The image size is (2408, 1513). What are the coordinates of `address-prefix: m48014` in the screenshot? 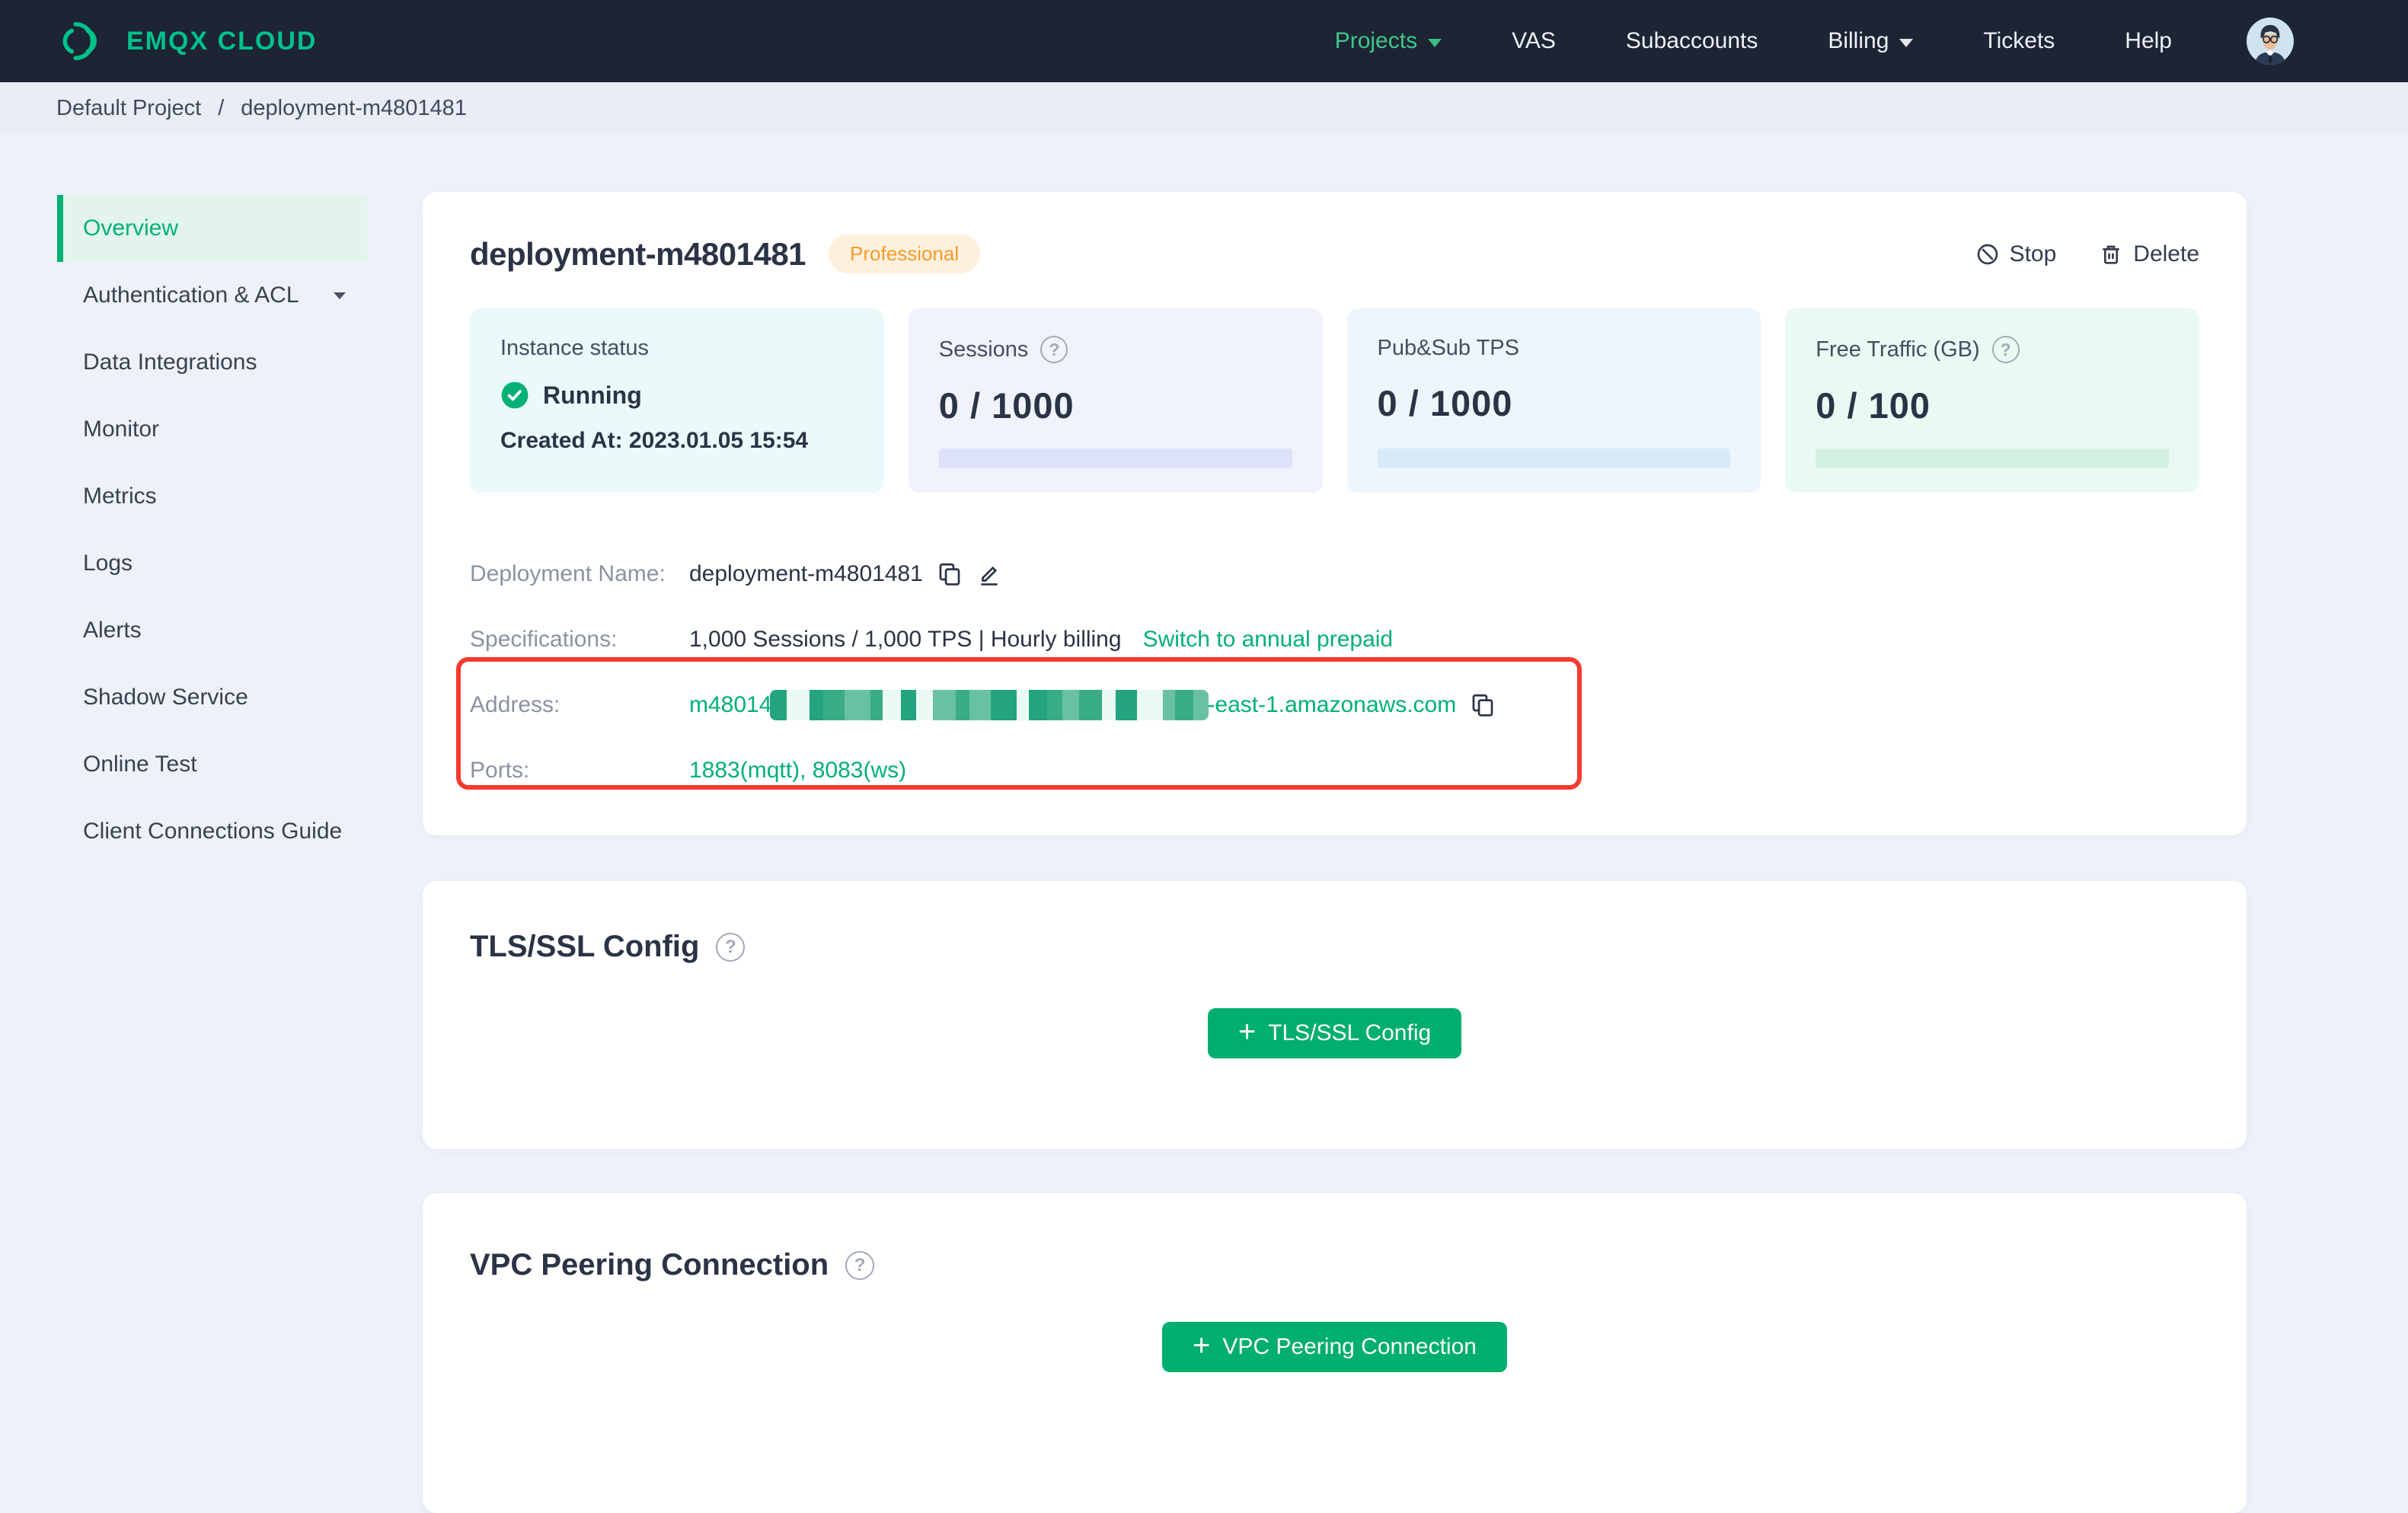 It's located at (731, 704).